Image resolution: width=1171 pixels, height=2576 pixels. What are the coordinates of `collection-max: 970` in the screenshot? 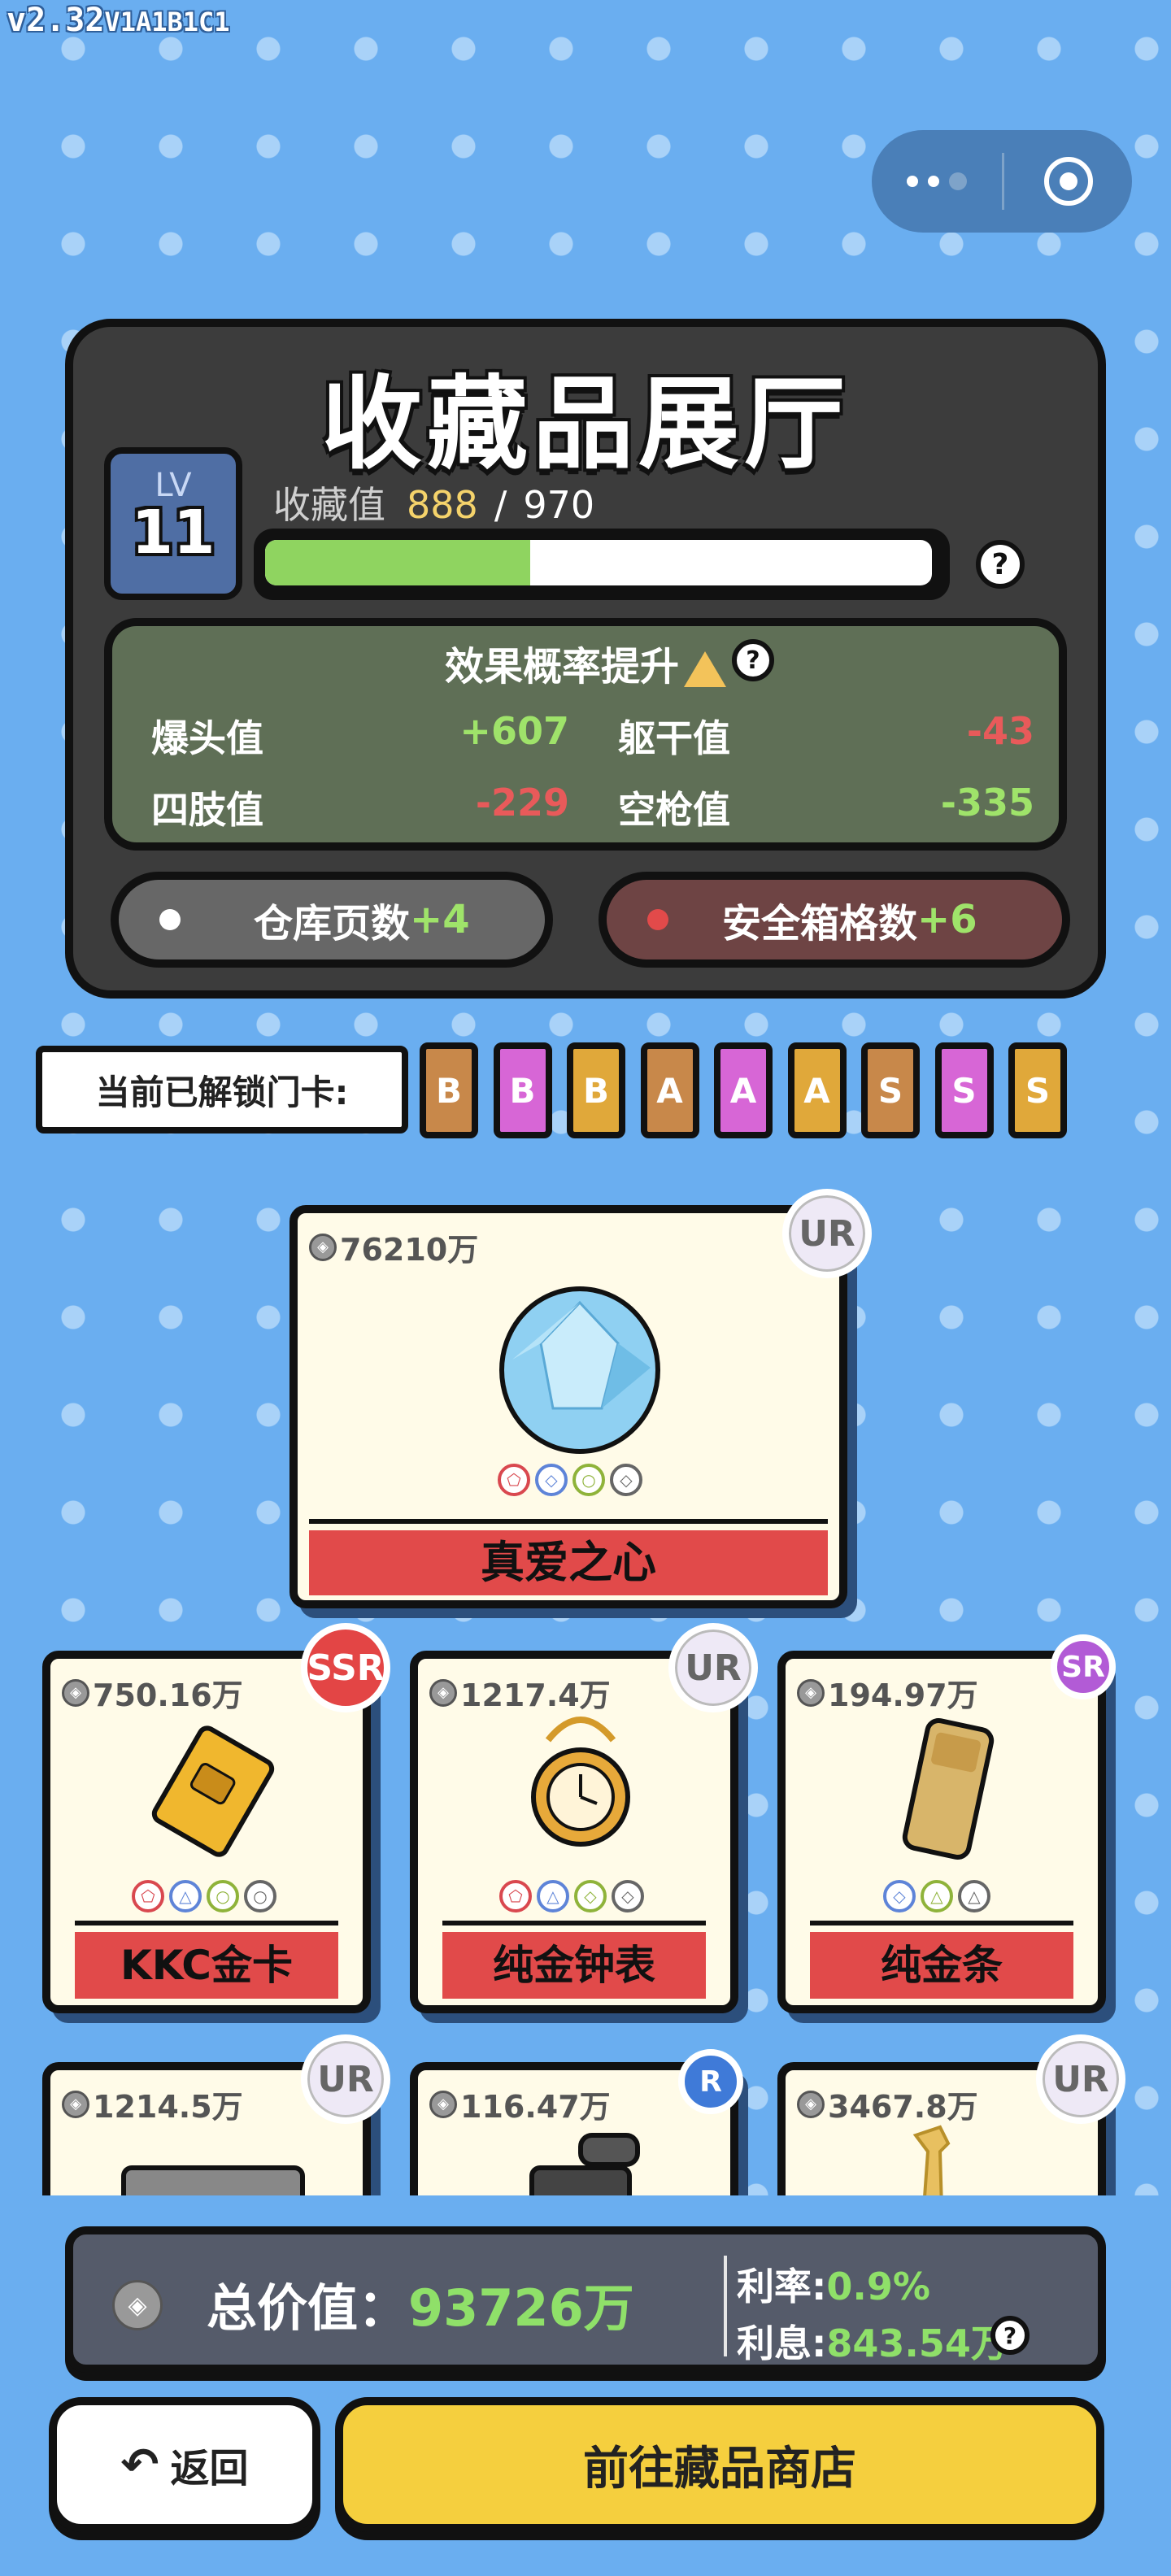 It's located at (559, 505).